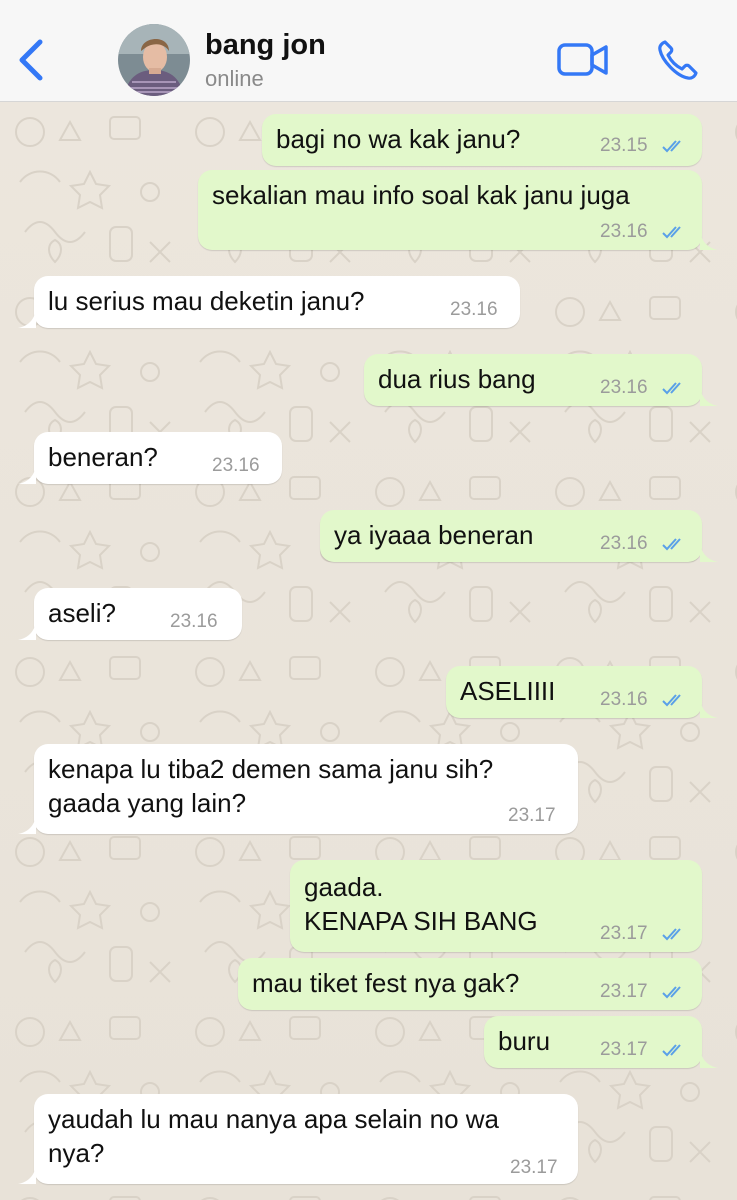 The image size is (737, 1200). I want to click on message-bubble-incoming: aseli? 23.16, so click(138, 614).